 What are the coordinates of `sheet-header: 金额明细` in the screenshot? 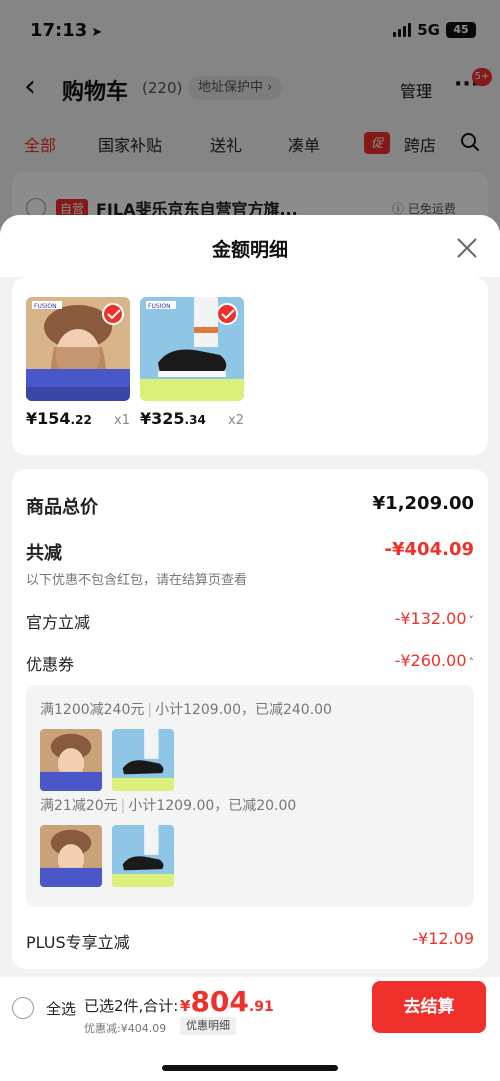 It's located at (250, 246).